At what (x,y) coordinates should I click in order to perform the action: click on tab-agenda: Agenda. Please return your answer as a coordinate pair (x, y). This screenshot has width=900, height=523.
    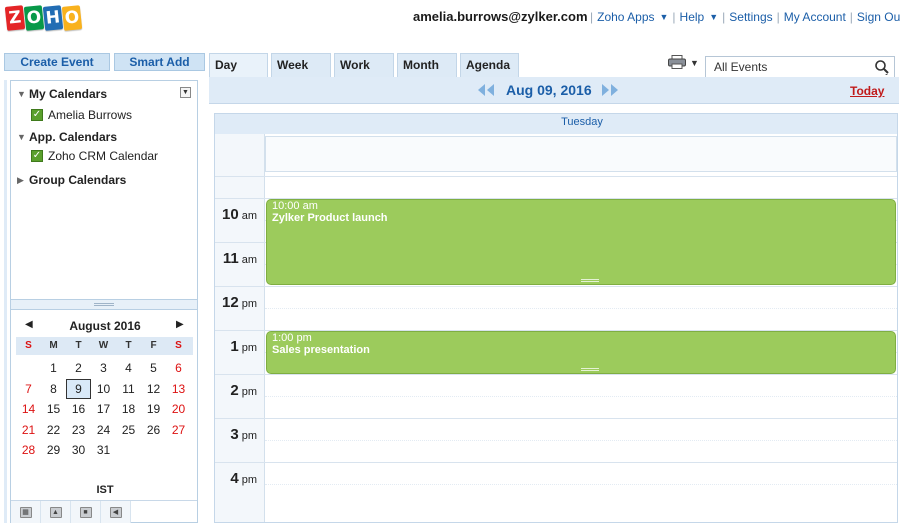
    Looking at the image, I should click on (489, 65).